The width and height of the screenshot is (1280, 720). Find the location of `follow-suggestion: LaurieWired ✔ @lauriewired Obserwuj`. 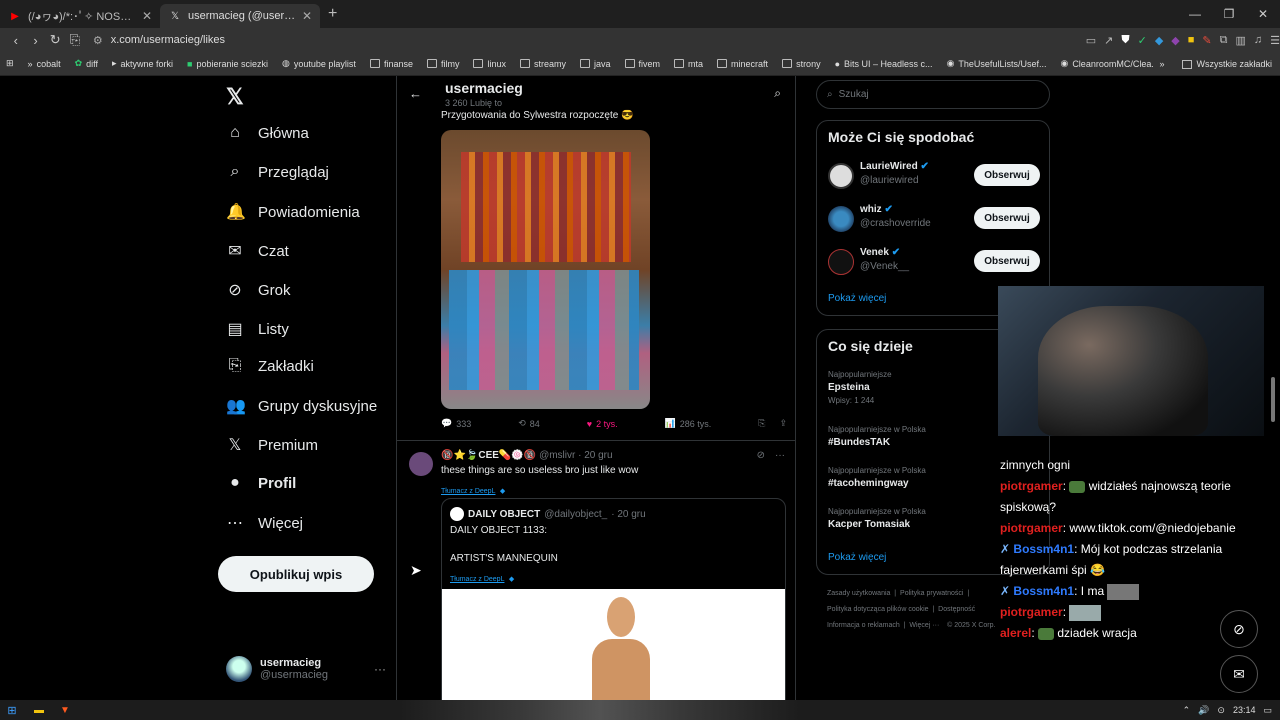

follow-suggestion: LaurieWired ✔ @lauriewired Obserwuj is located at coordinates (934, 176).